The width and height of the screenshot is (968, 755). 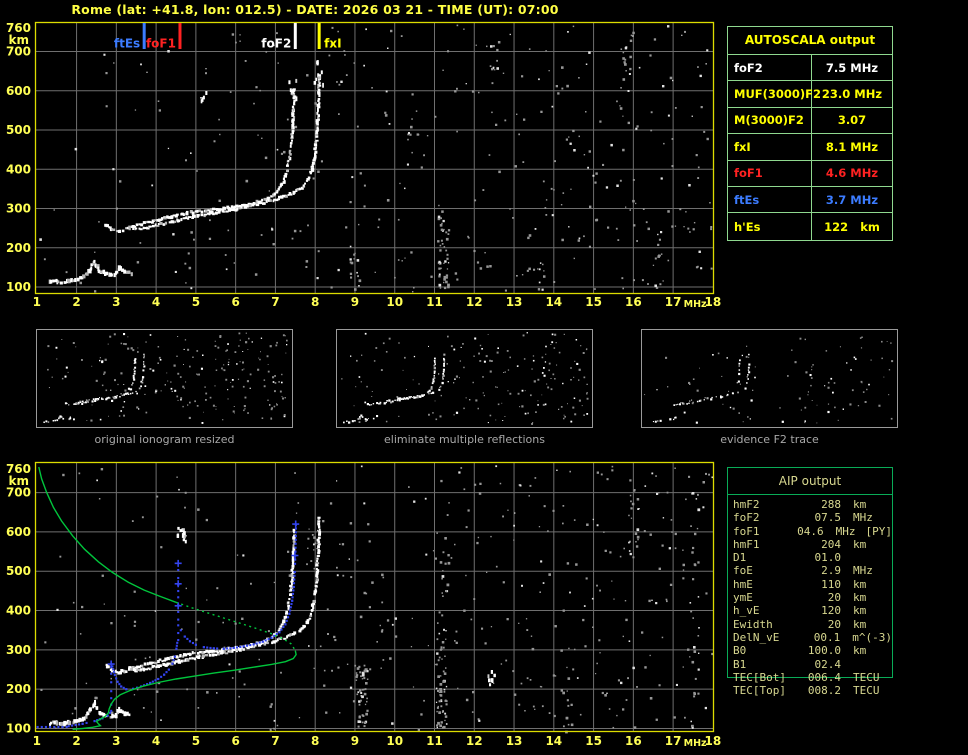 What do you see at coordinates (295, 36) in the screenshot?
I see `marker-tick-foF2` at bounding box center [295, 36].